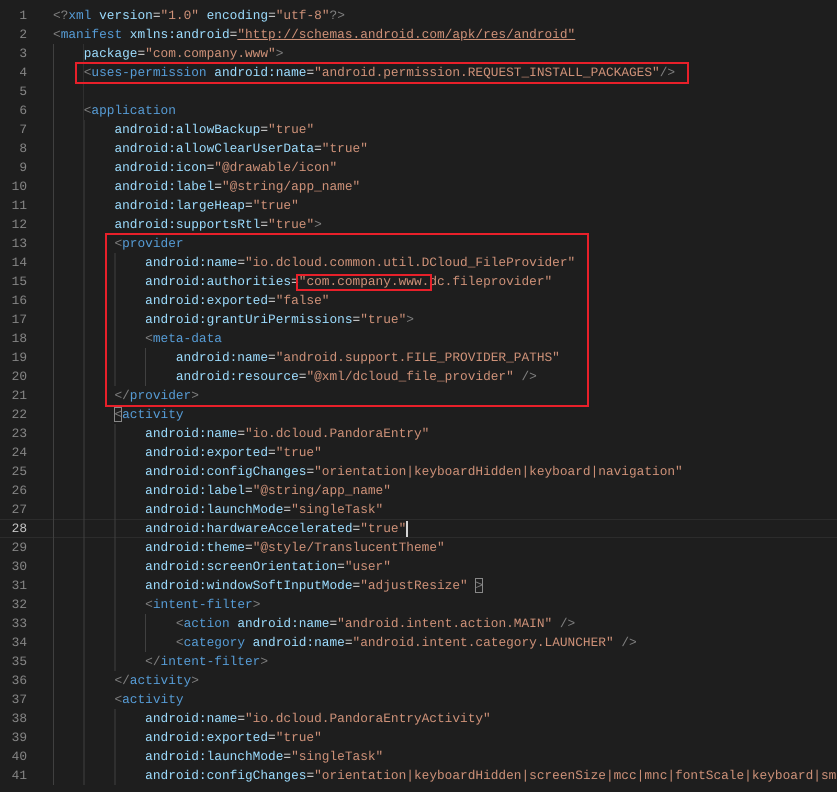 This screenshot has height=792, width=837. What do you see at coordinates (18, 662) in the screenshot?
I see `line-number: 35` at bounding box center [18, 662].